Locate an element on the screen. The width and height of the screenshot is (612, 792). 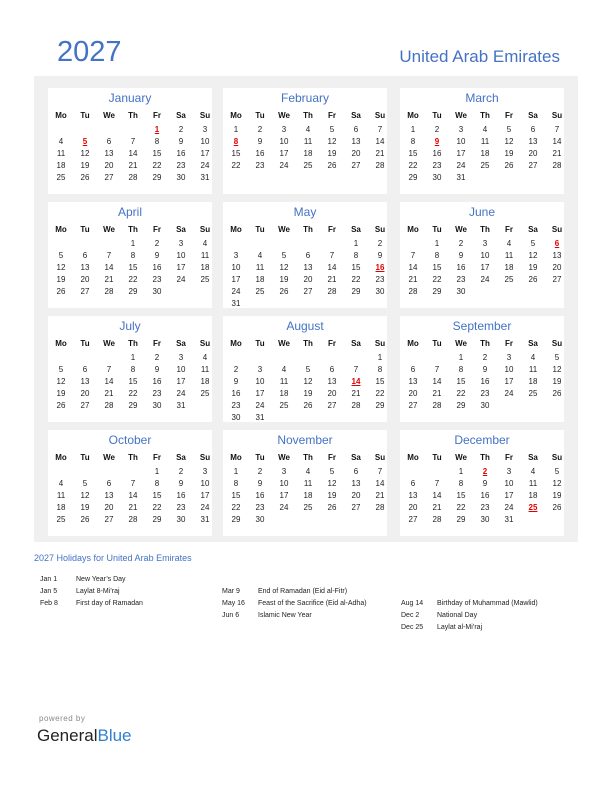
generalblue-logo: GeneralBlue is located at coordinates (84, 736).